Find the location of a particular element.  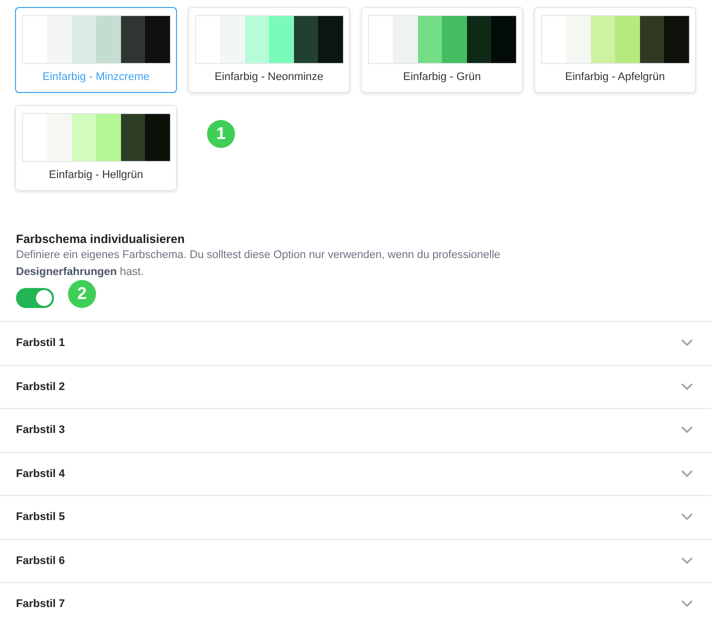

accordion-header: Farbstil 3 is located at coordinates (355, 430).